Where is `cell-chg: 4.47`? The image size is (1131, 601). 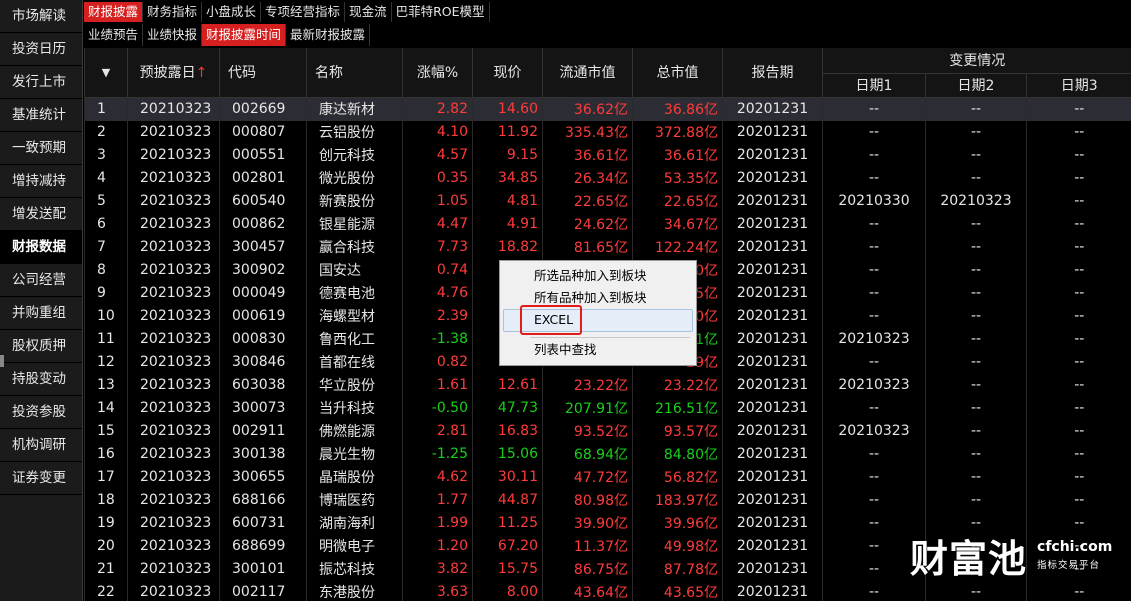
cell-chg: 4.47 is located at coordinates (437, 224).